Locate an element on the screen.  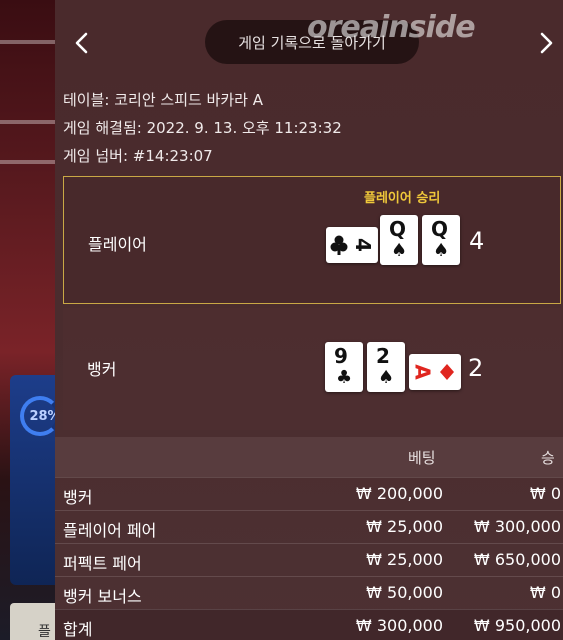
player-card-2: Q ♠ is located at coordinates (399, 240).